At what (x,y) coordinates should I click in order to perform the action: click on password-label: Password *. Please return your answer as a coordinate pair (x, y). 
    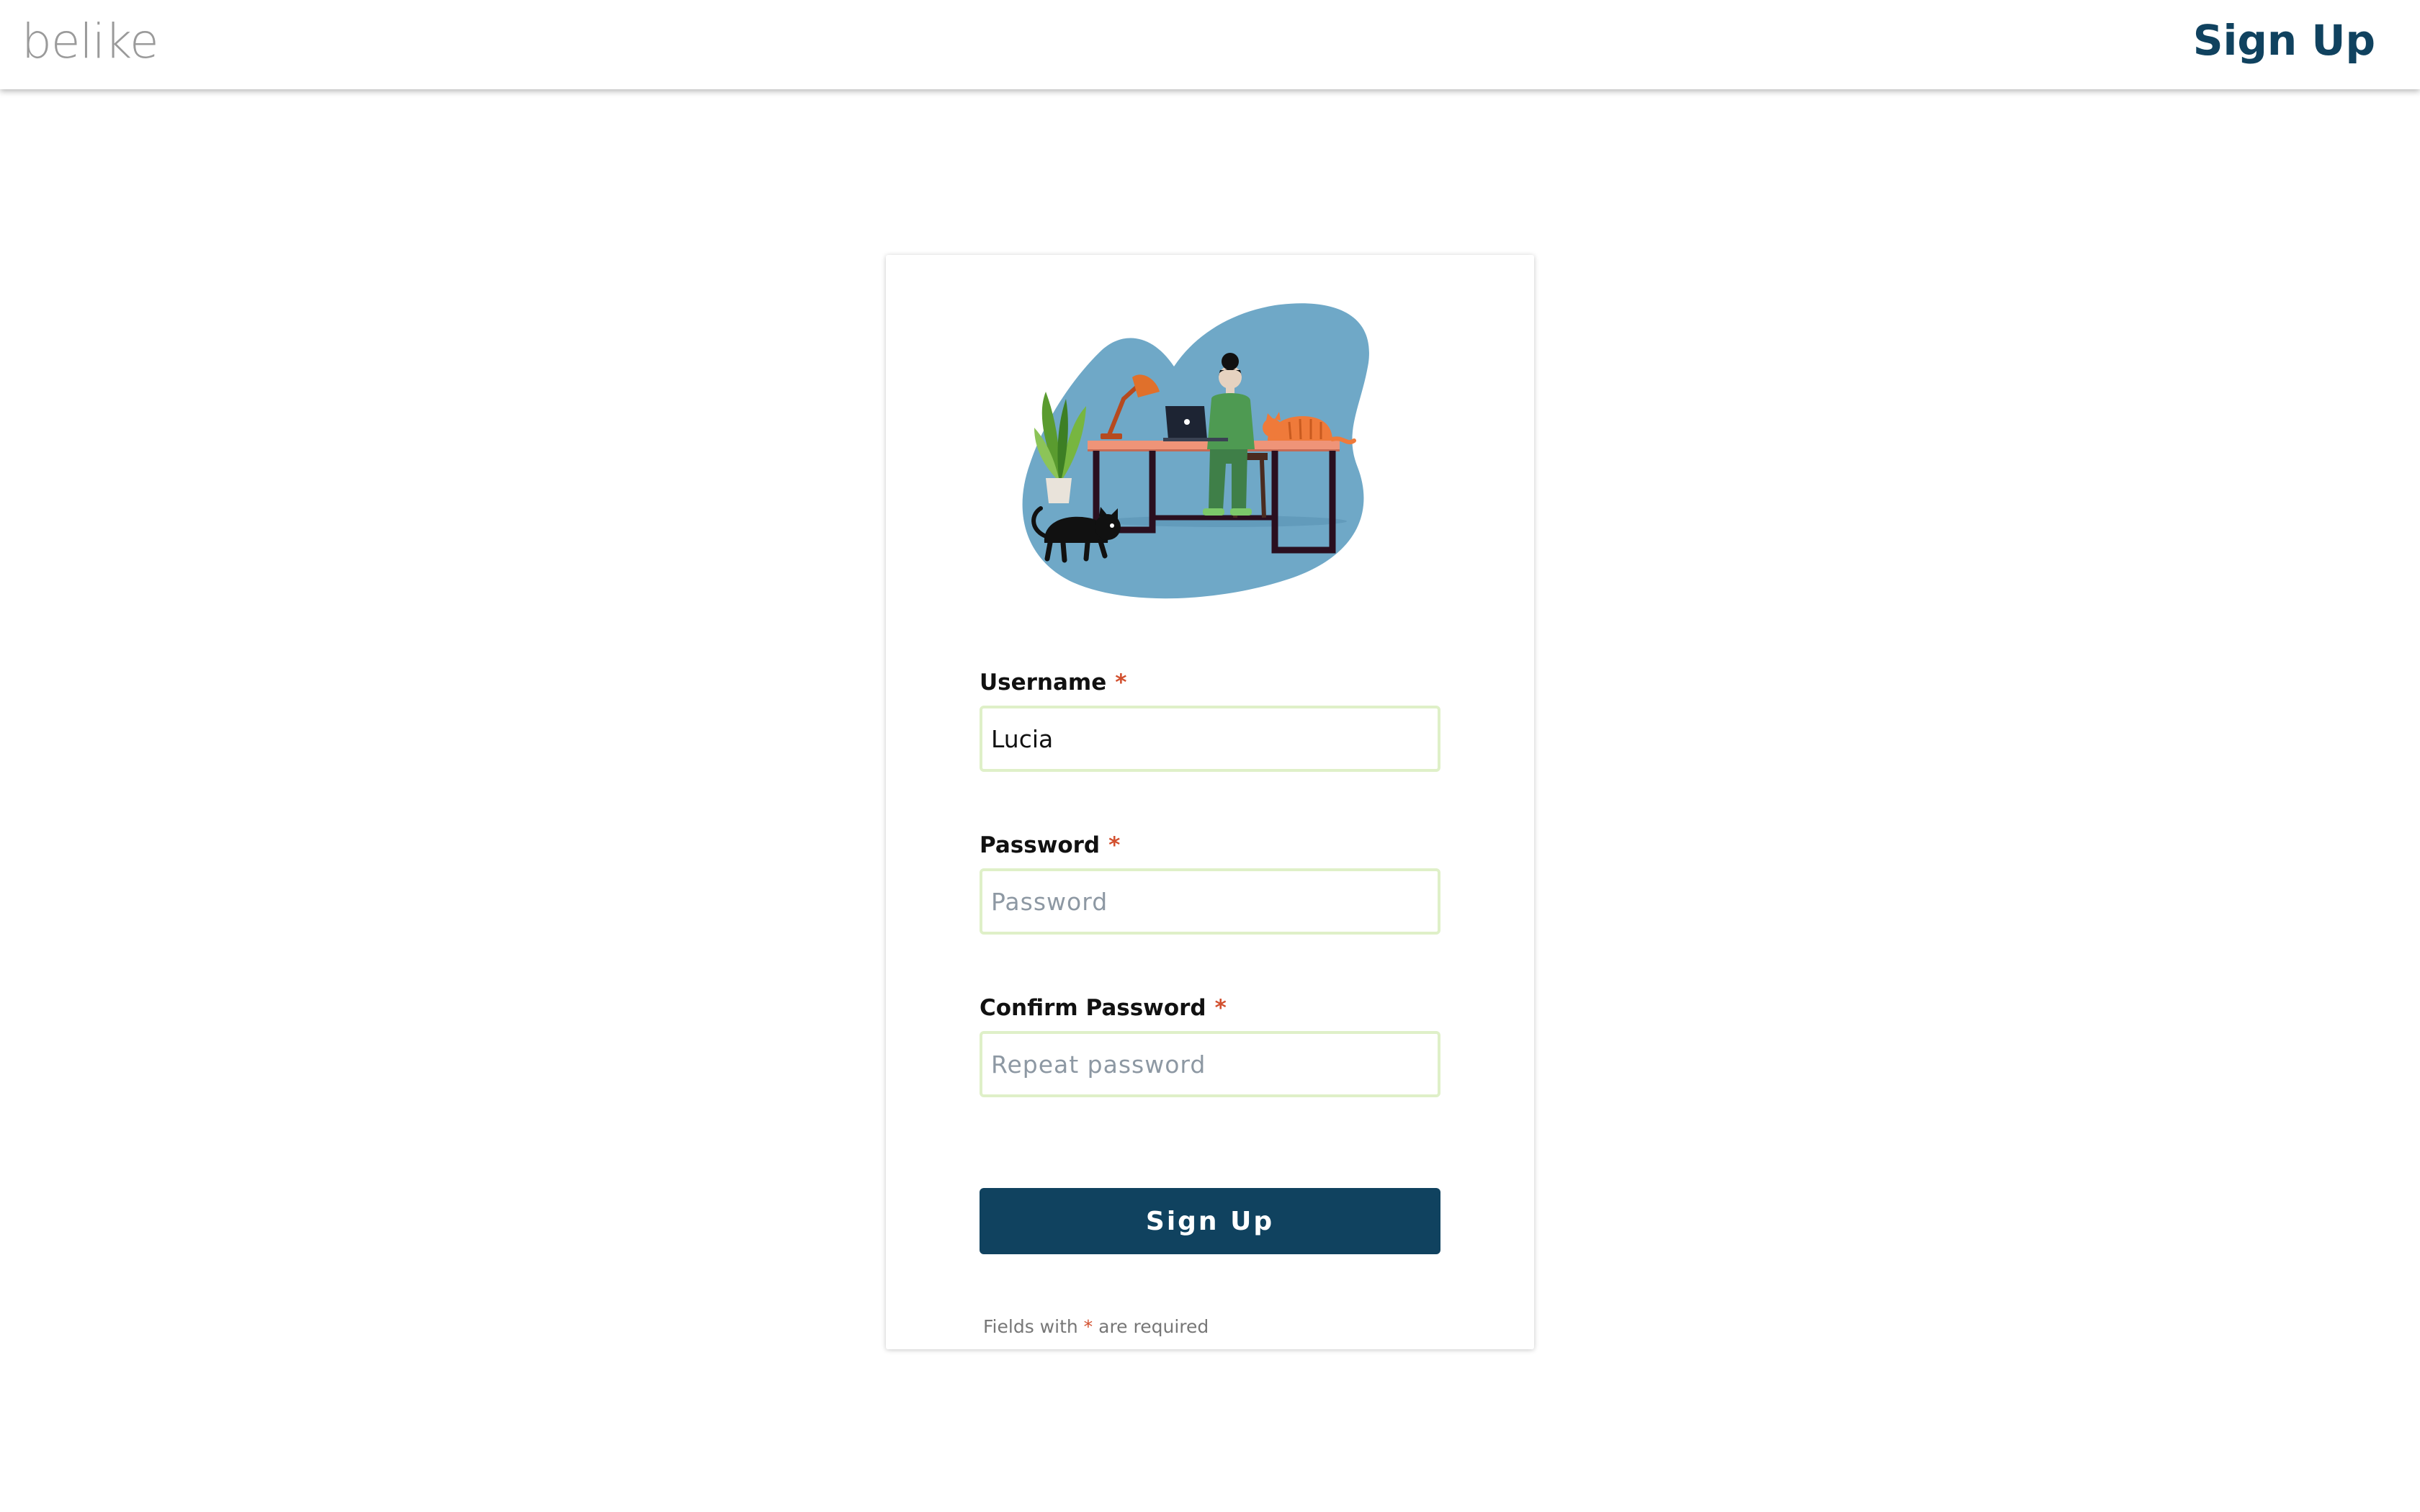
    Looking at the image, I should click on (1050, 845).